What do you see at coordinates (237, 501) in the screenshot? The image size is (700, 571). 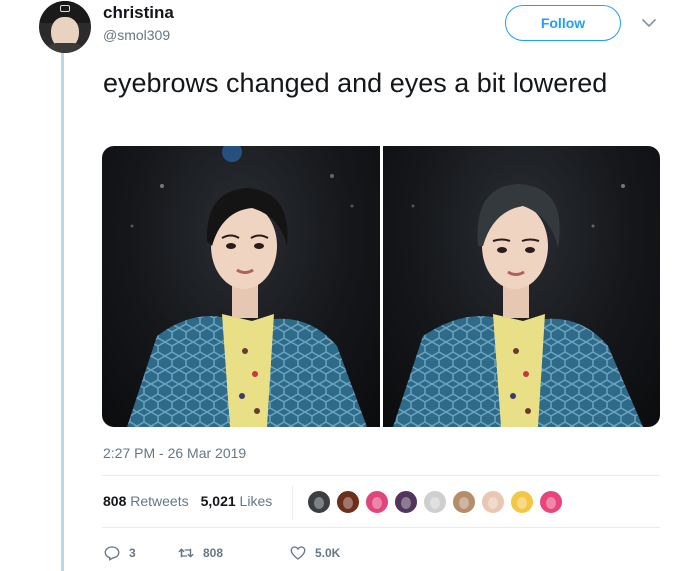 I see `likes-stat: 5,021 Likes` at bounding box center [237, 501].